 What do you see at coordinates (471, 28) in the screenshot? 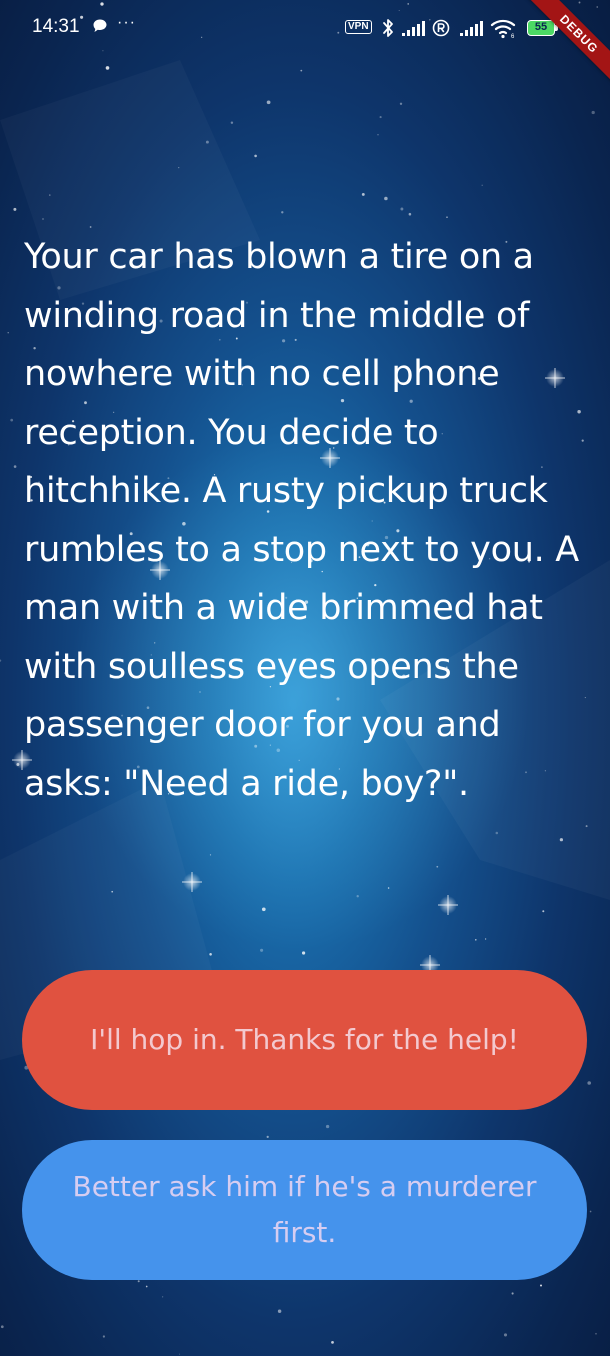
I see `cellular-signal-2-icon` at bounding box center [471, 28].